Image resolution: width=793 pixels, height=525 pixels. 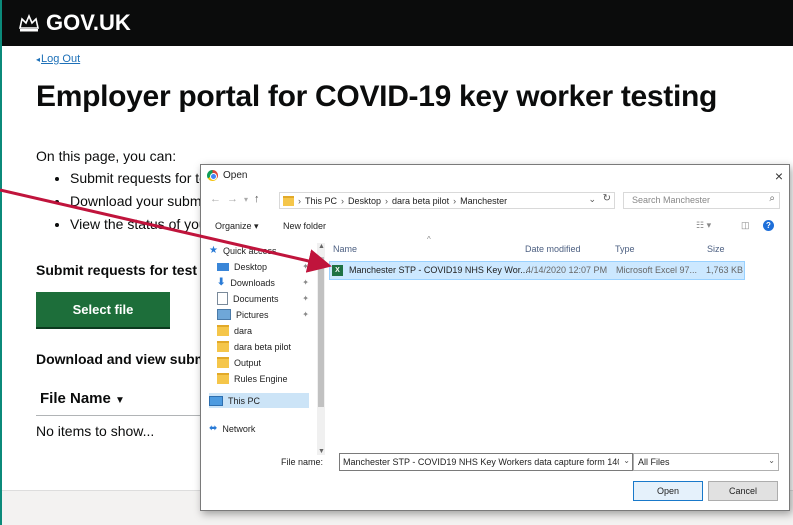 I want to click on nav-item-label: Rules Engine, so click(x=261, y=378).